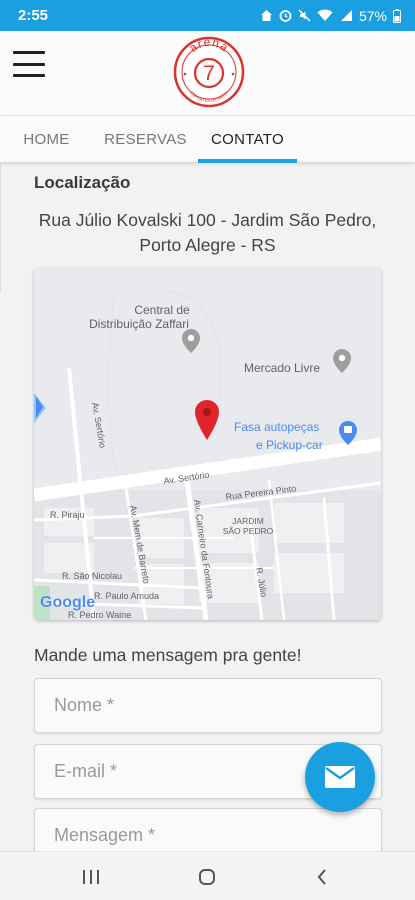 This screenshot has width=415, height=900. I want to click on status-icons: 57%, so click(330, 16).